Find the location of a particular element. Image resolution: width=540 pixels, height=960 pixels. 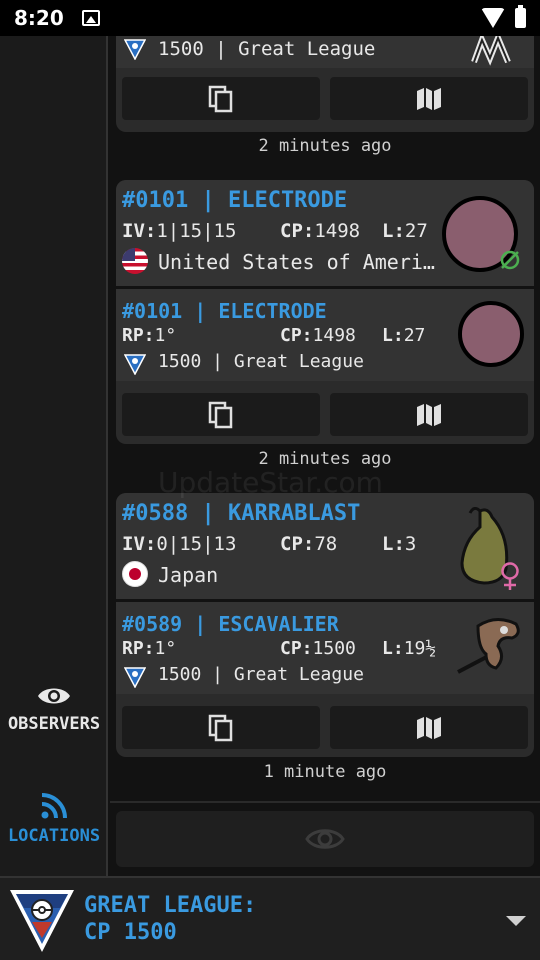

iv-stat: IV:0|15|13 is located at coordinates (179, 544).